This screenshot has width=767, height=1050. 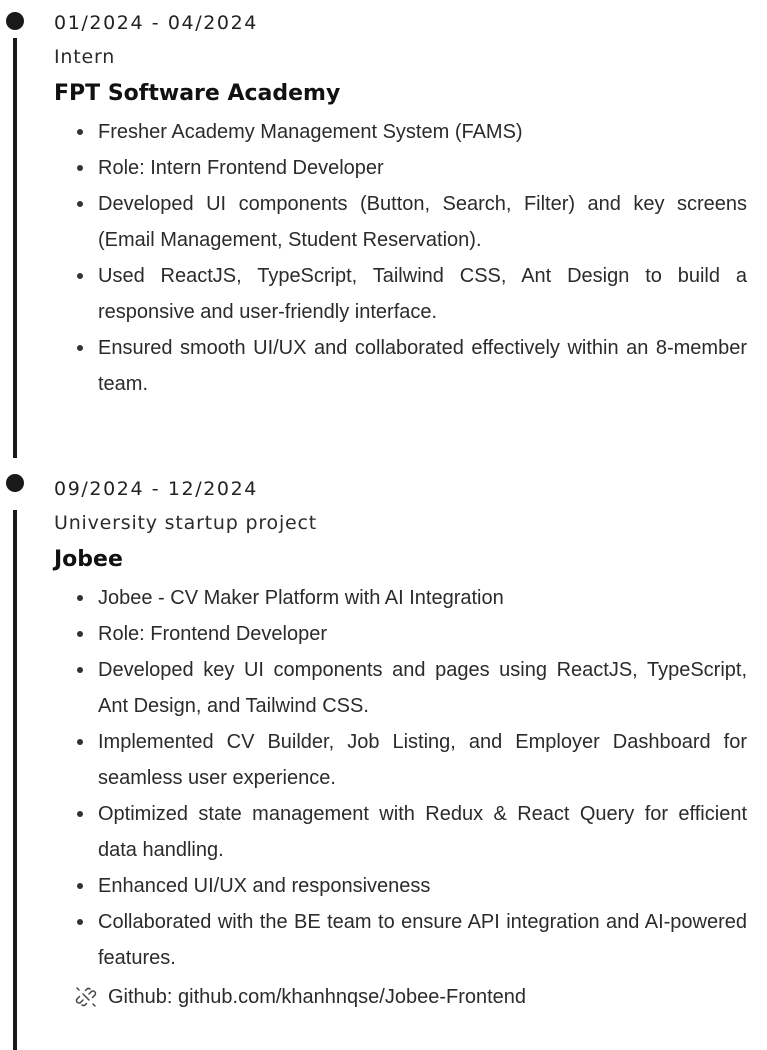 What do you see at coordinates (410, 132) in the screenshot?
I see `bullet-item: Fresher Academy Management System (FAMS)` at bounding box center [410, 132].